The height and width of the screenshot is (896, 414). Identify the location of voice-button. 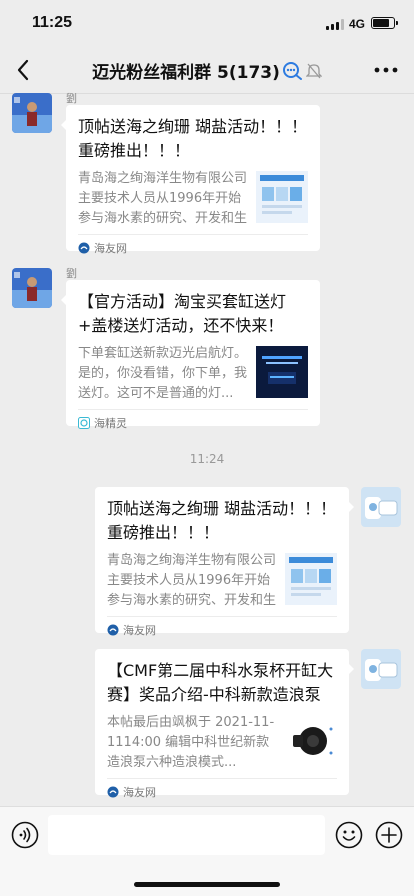
(25, 835).